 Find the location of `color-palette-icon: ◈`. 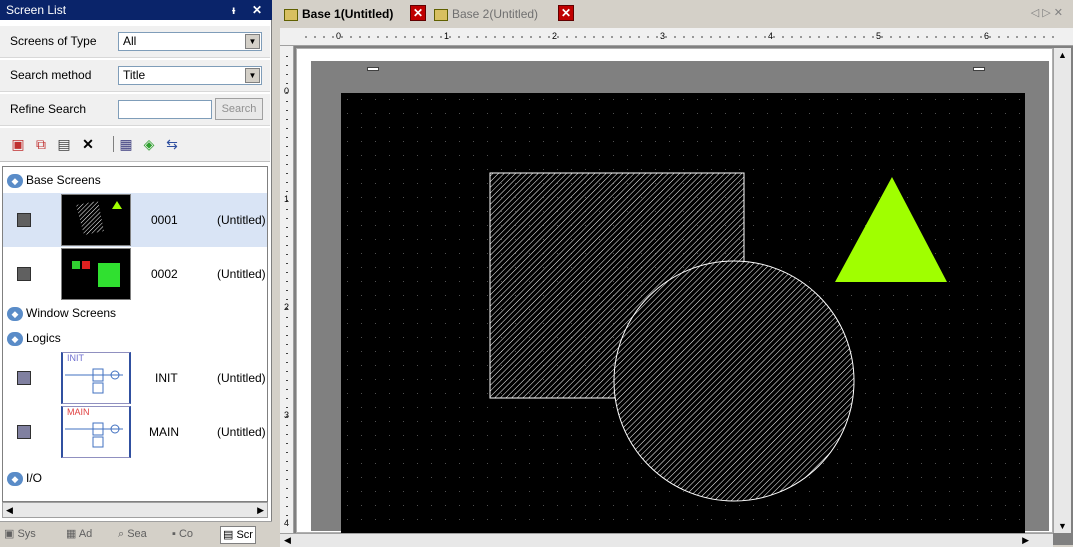

color-palette-icon: ◈ is located at coordinates (149, 144).